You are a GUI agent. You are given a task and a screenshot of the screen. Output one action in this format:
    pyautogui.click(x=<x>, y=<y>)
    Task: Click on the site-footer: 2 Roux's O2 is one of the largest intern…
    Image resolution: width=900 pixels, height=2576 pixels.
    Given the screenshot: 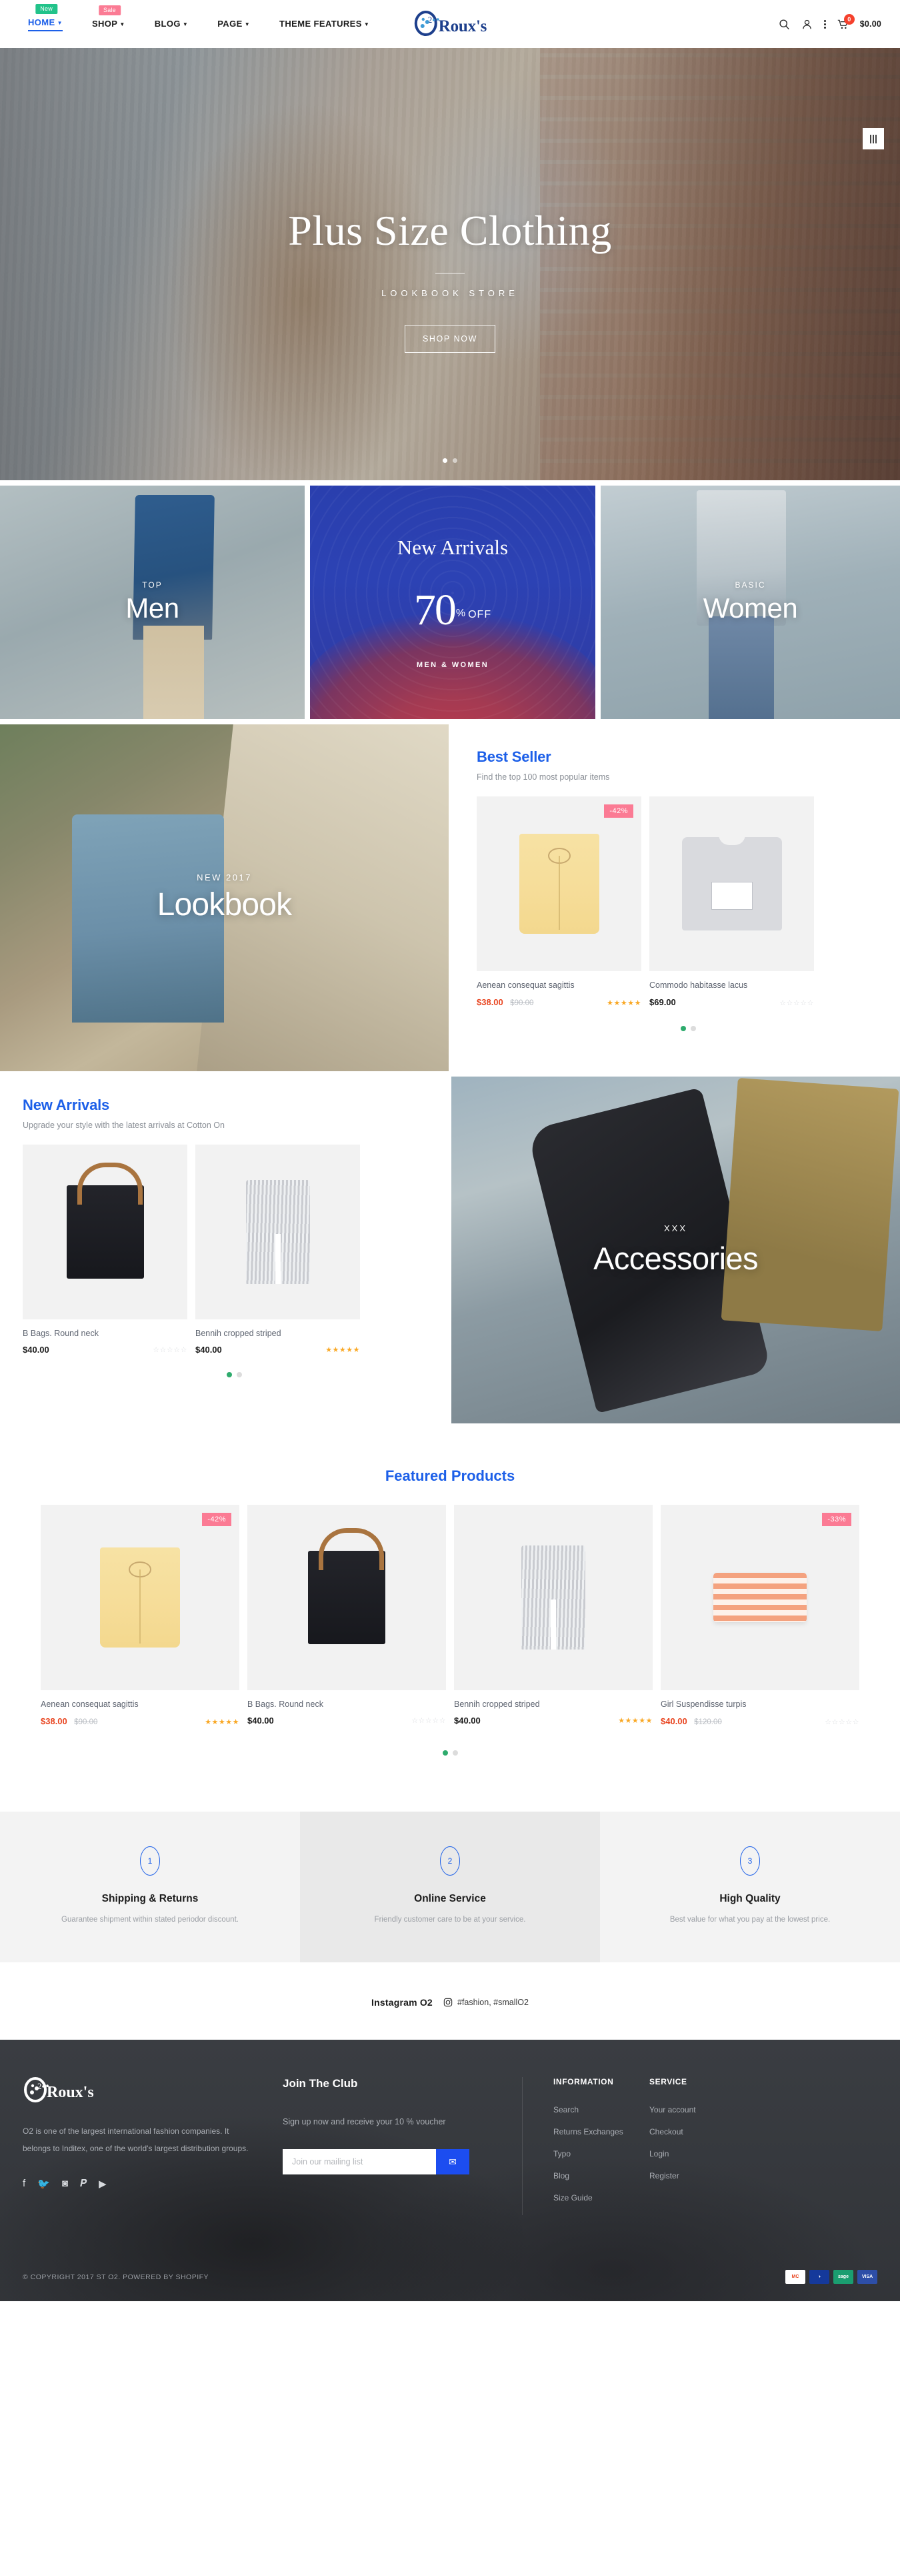 What is the action you would take?
    pyautogui.click(x=450, y=2170)
    